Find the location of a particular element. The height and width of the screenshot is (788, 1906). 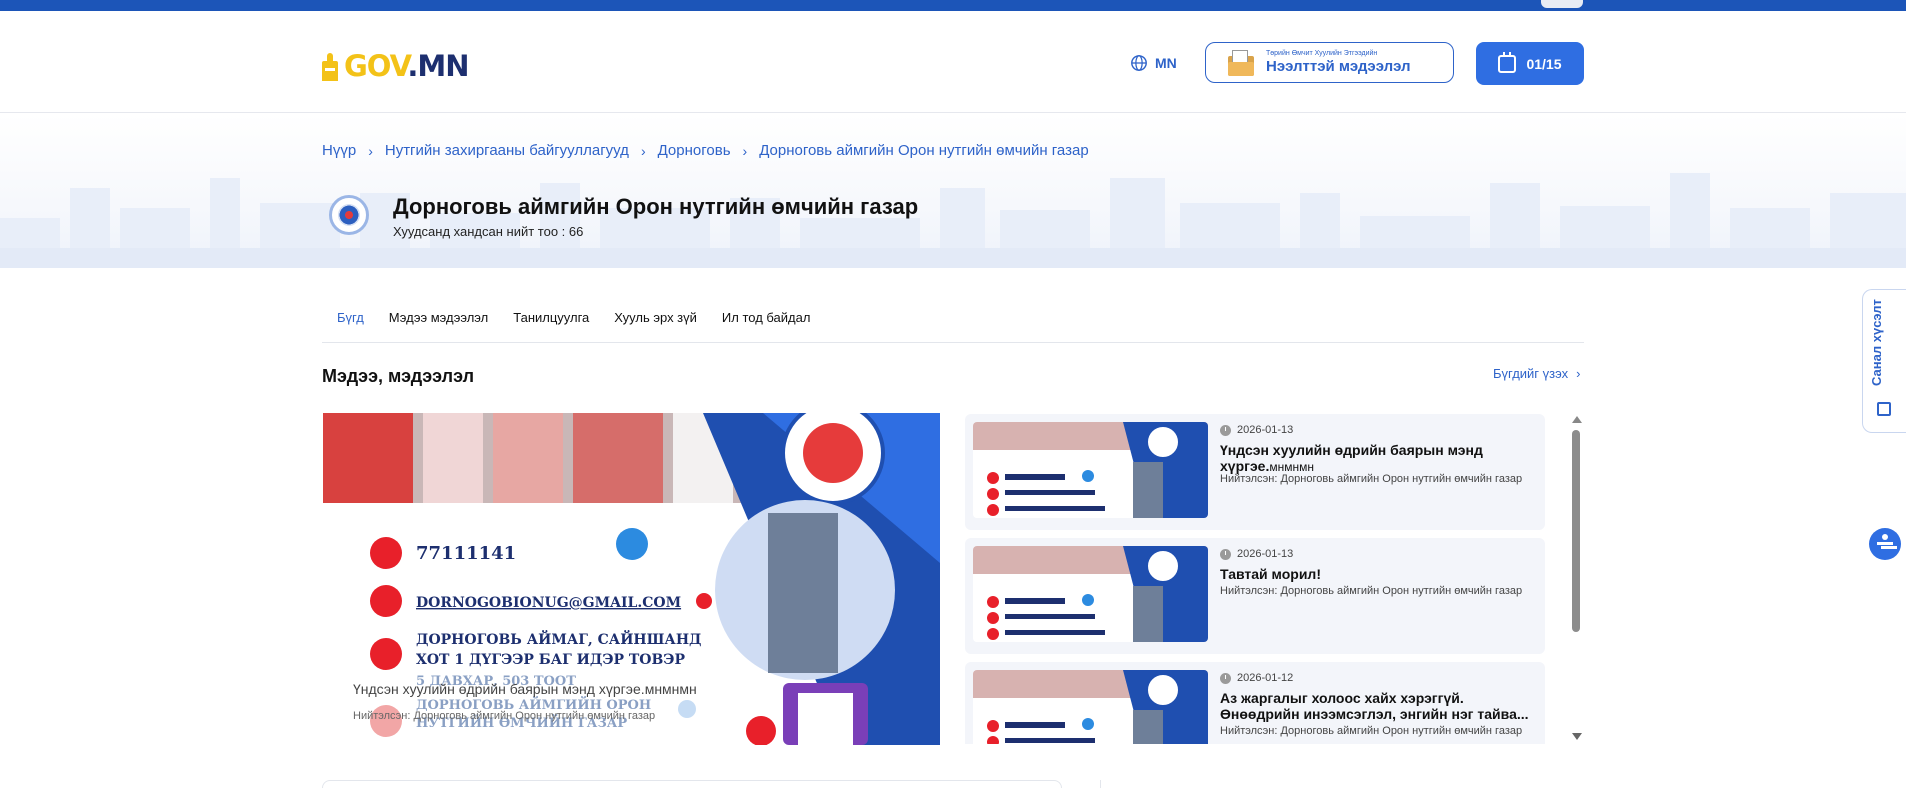

visit-count: Хуудсанд хандсан нийт тоо : 66 is located at coordinates (488, 231).